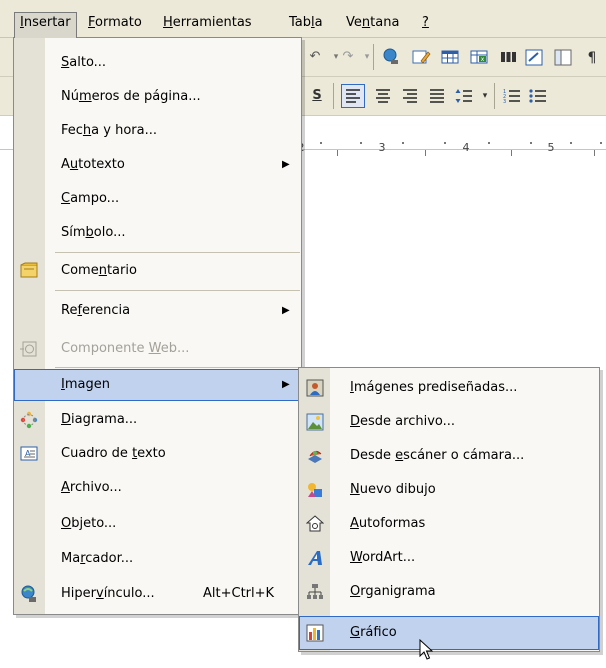 This screenshot has width=606, height=668. What do you see at coordinates (485, 96) in the screenshot?
I see `line-spacing-dropdown-icon: ▾` at bounding box center [485, 96].